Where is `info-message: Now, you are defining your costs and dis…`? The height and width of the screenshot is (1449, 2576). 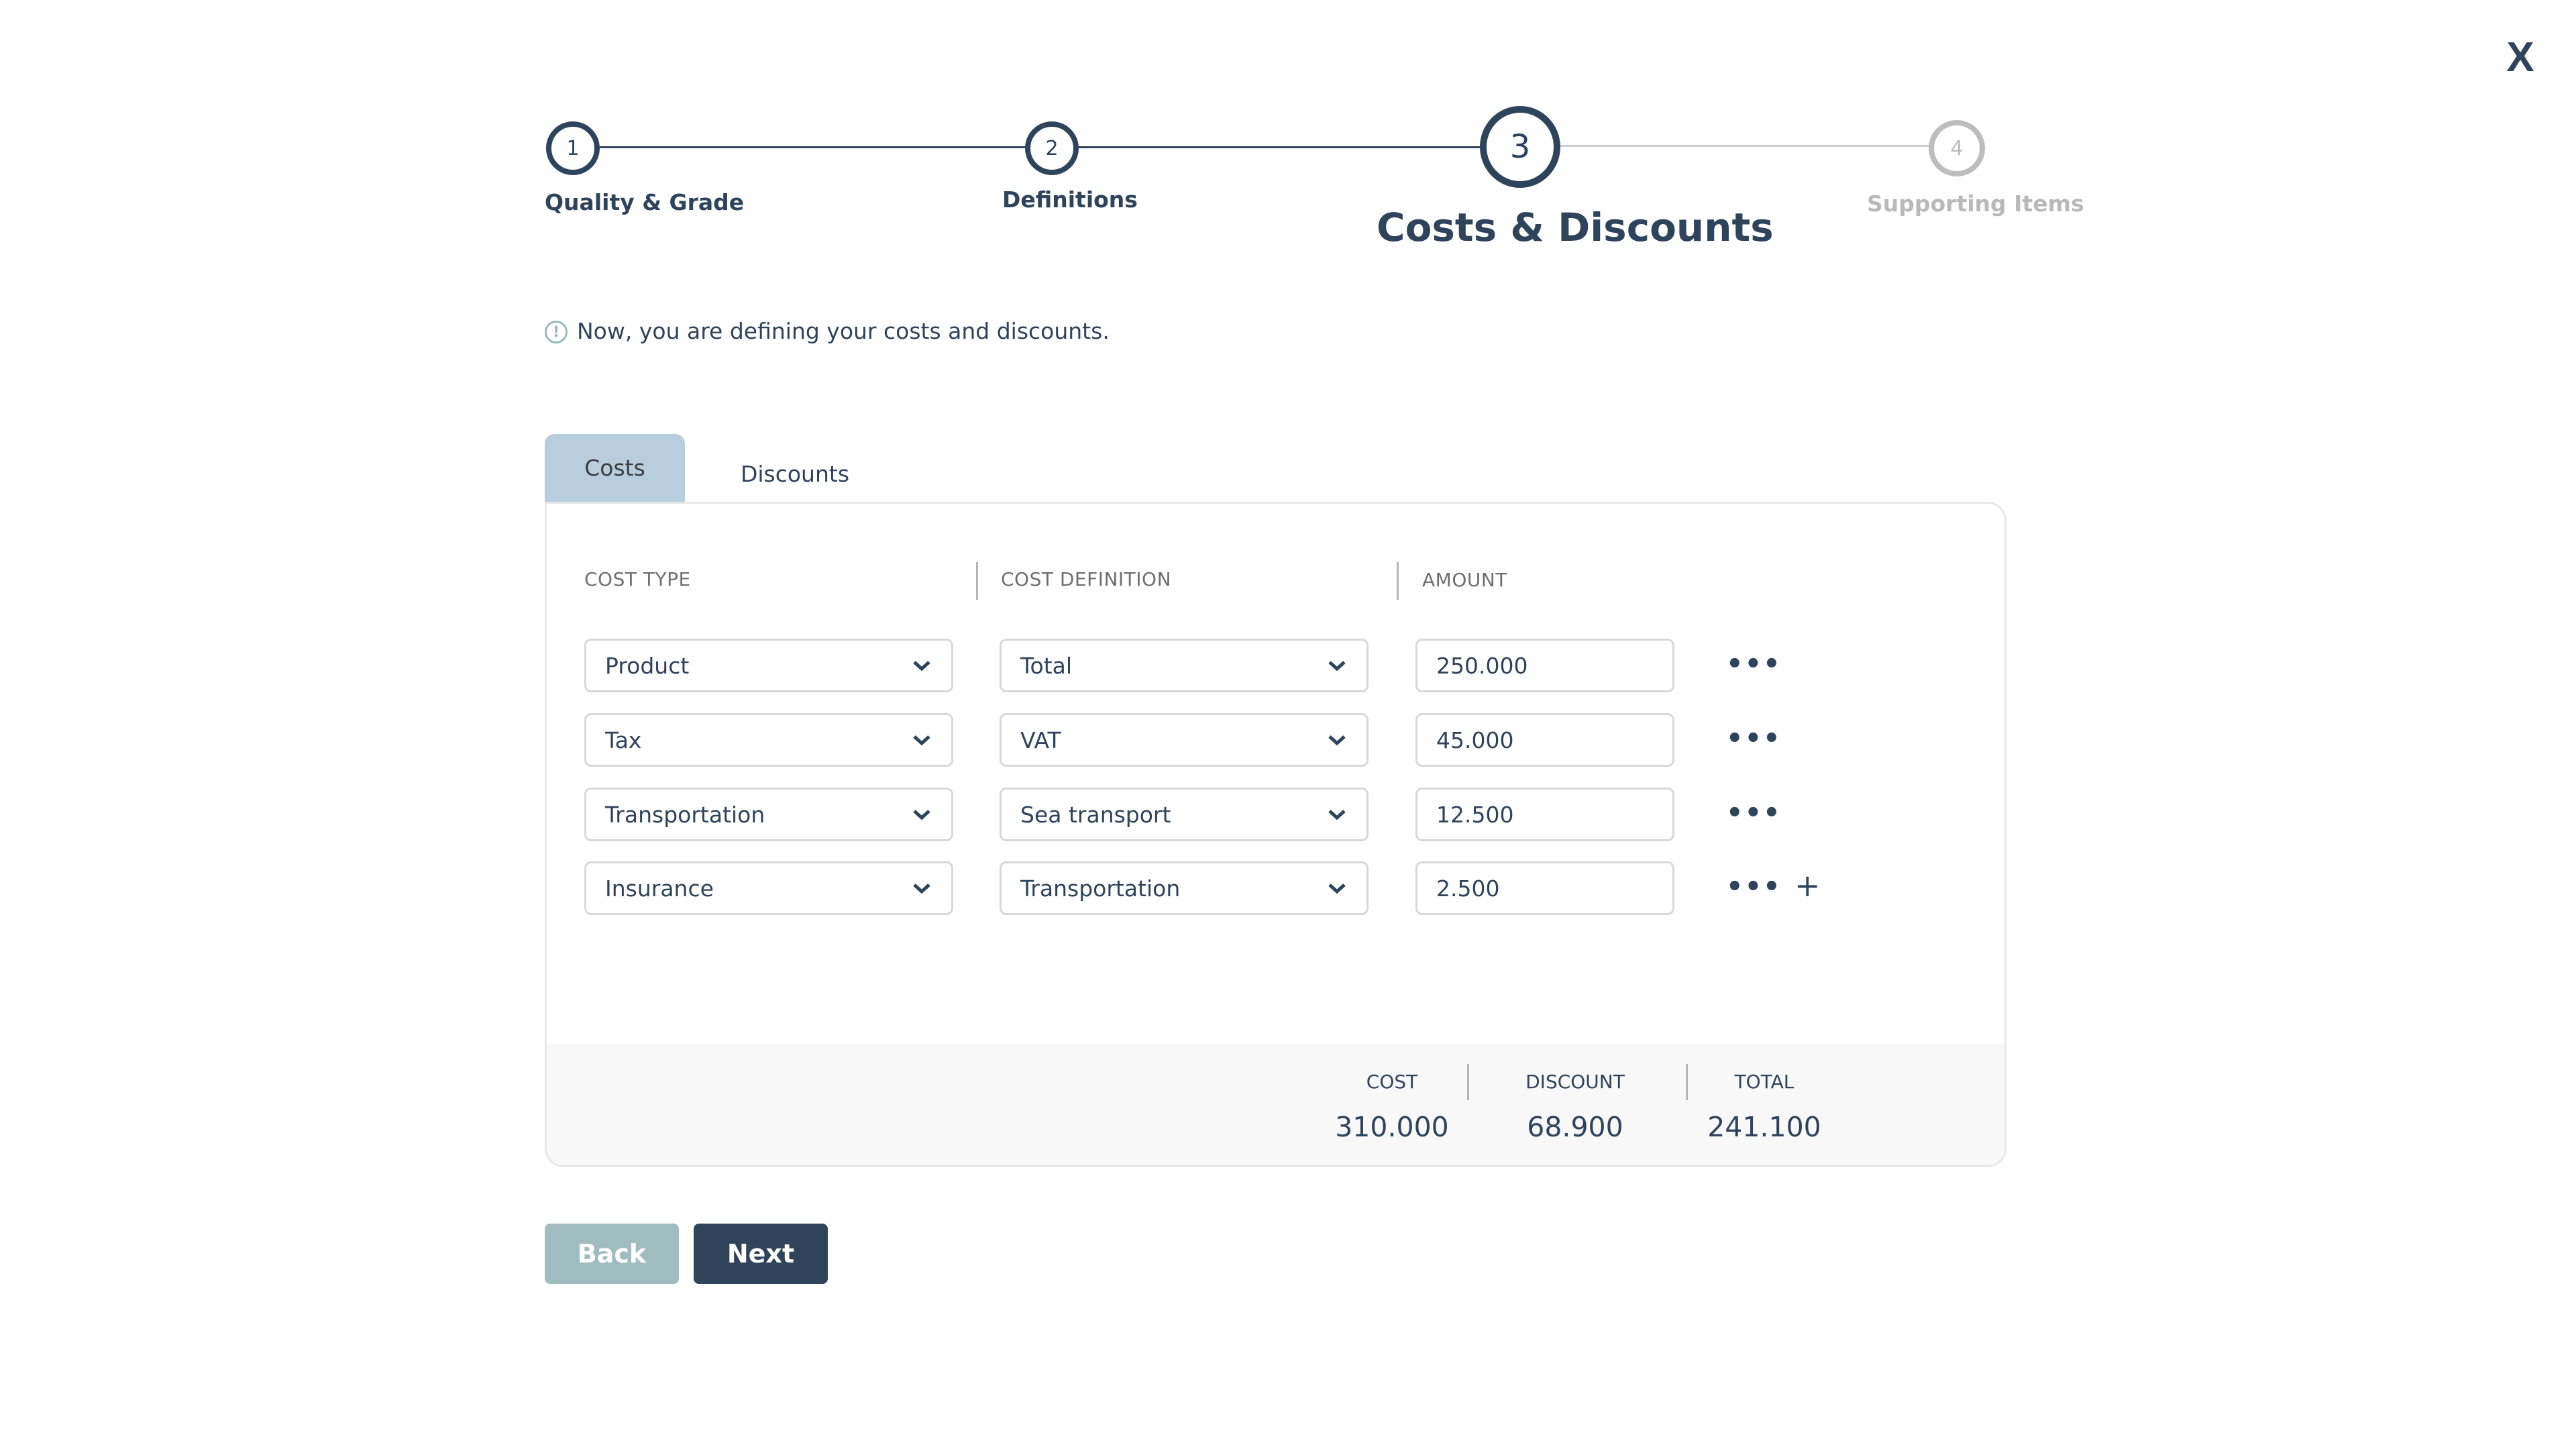
info-message: Now, you are defining your costs and dis… is located at coordinates (843, 331).